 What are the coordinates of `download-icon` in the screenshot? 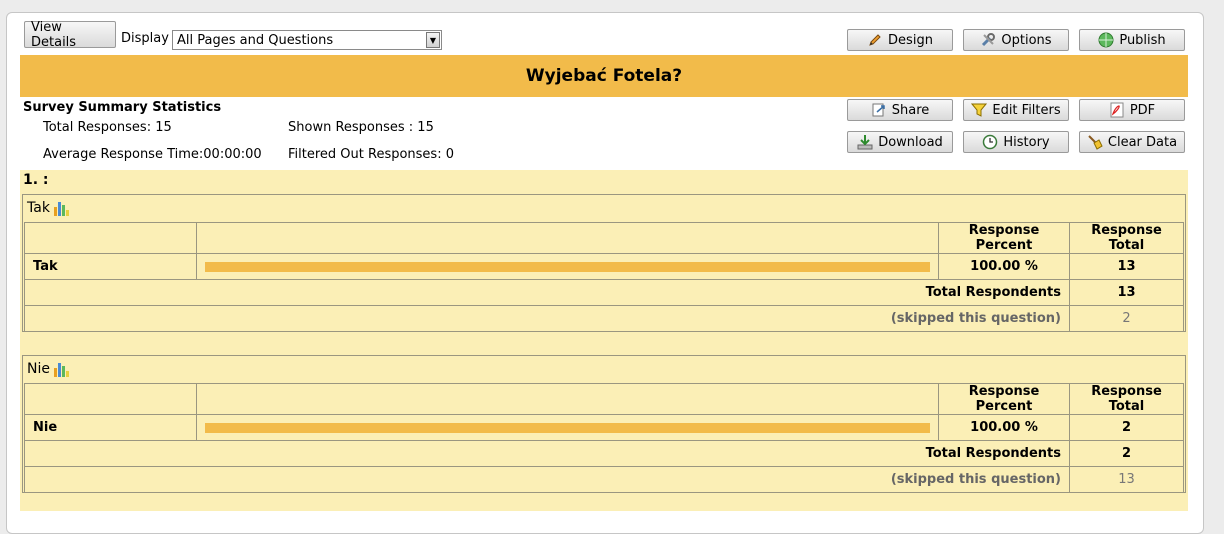 It's located at (865, 142).